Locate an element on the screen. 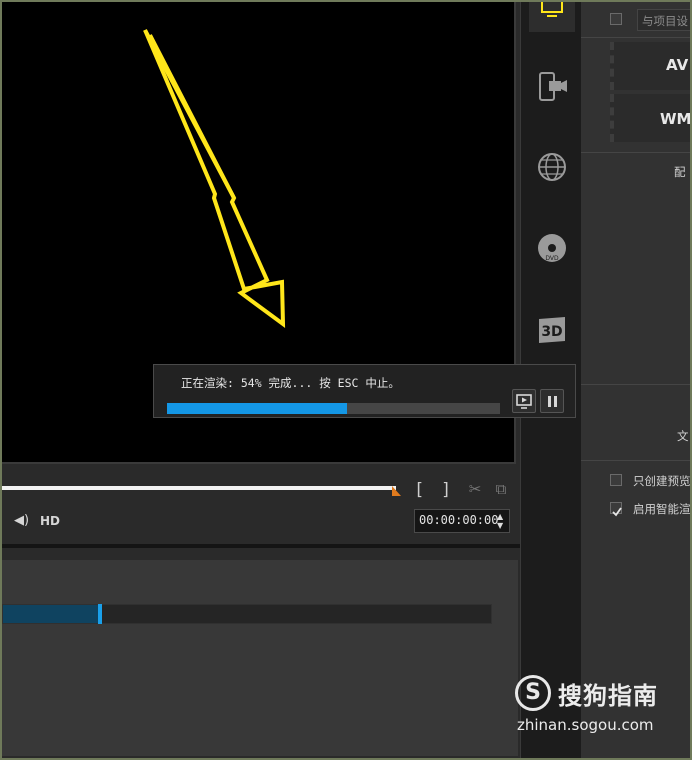  render-pause-button is located at coordinates (552, 401).